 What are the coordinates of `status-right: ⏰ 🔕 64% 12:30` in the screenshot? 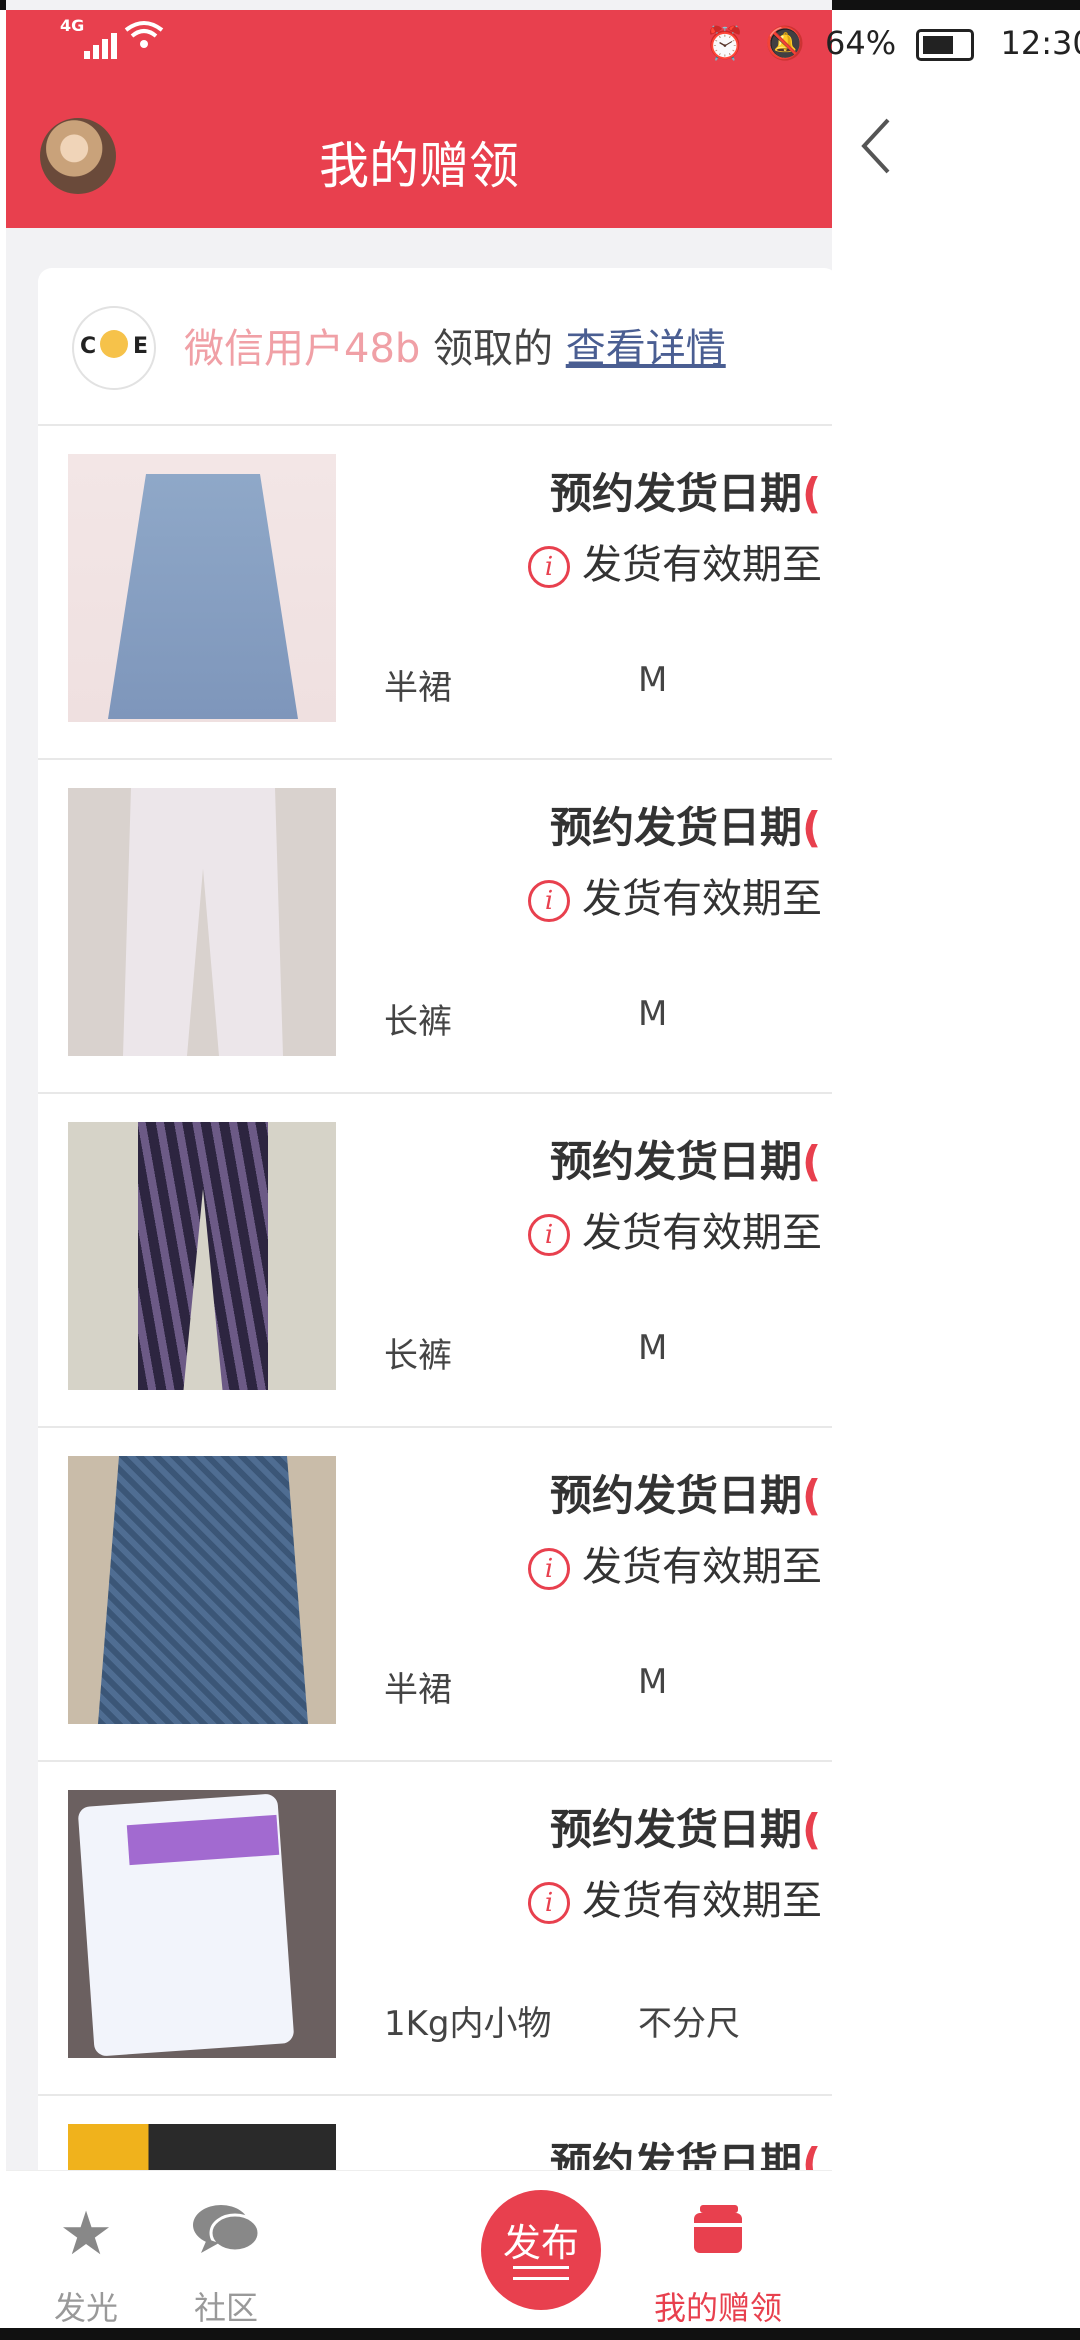 It's located at (892, 43).